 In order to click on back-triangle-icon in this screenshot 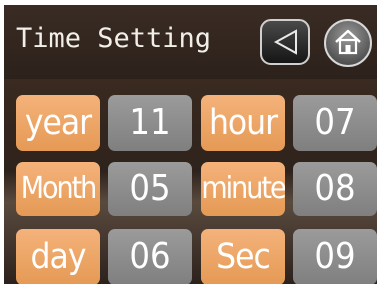, I will do `click(285, 42)`.